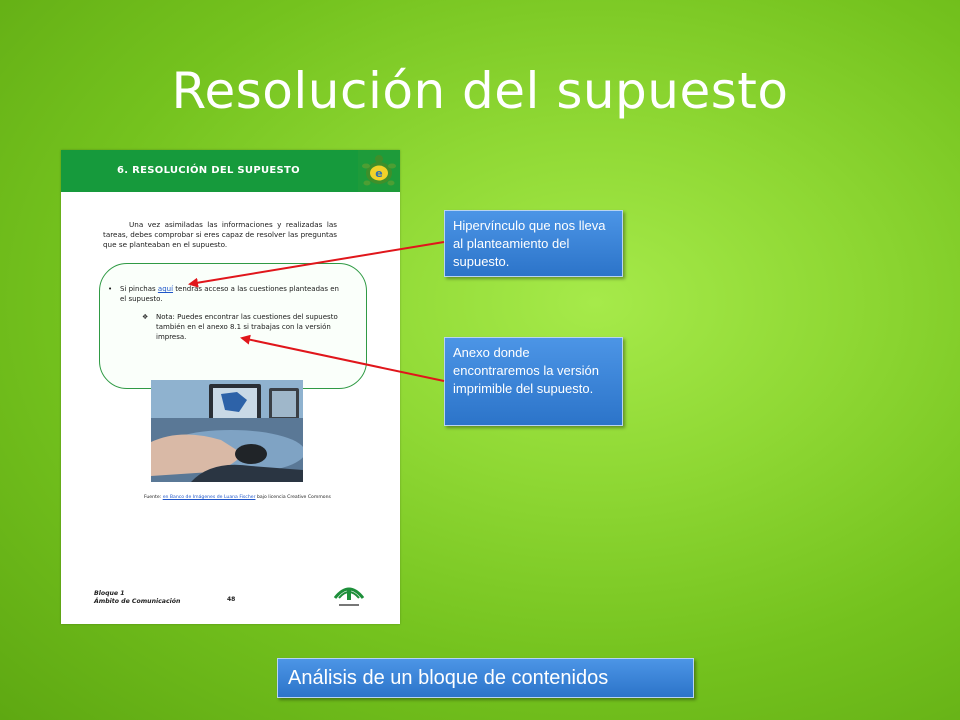  Describe the element at coordinates (138, 289) in the screenshot. I see `bullet-prefix: Si pinchas` at that location.